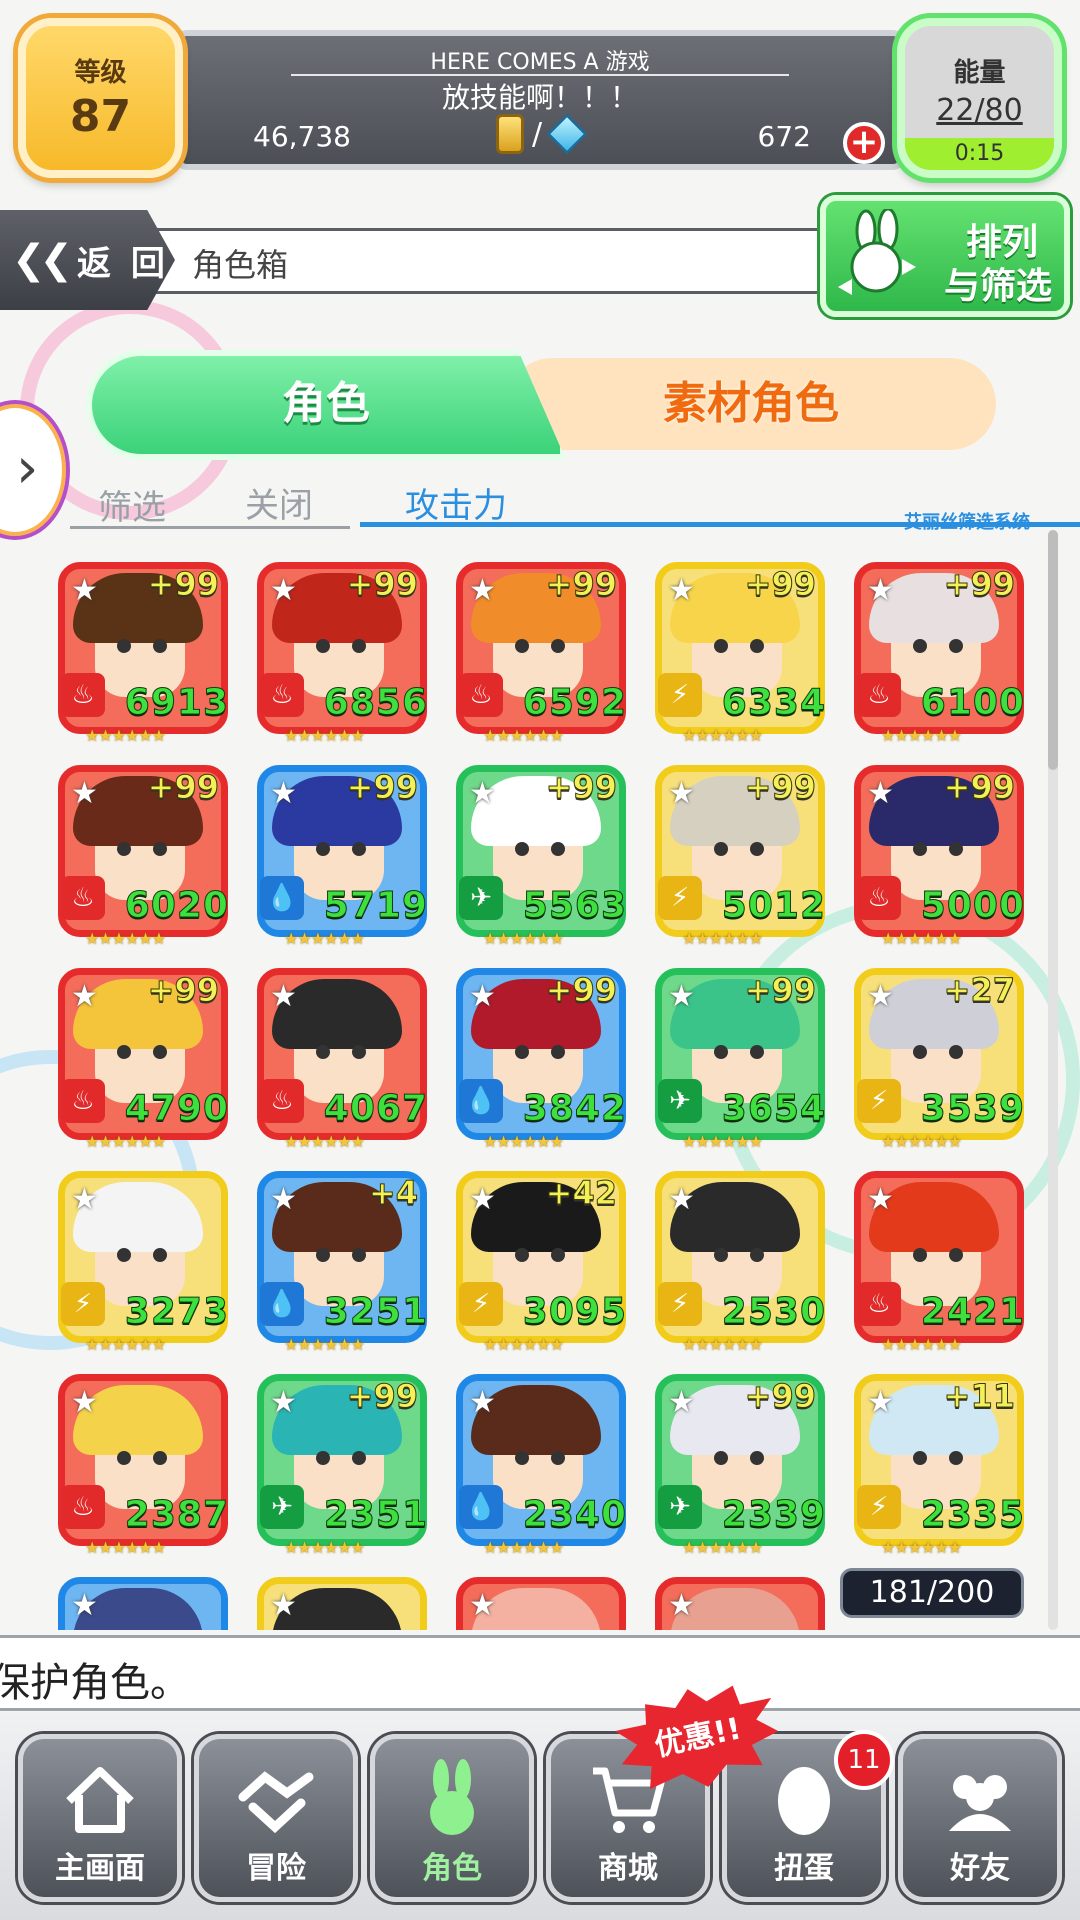 Image resolution: width=1080 pixels, height=1920 pixels. Describe the element at coordinates (740, 1262) in the screenshot. I see `character-card: ★ ⚡ 2530 ★★★★★★` at that location.